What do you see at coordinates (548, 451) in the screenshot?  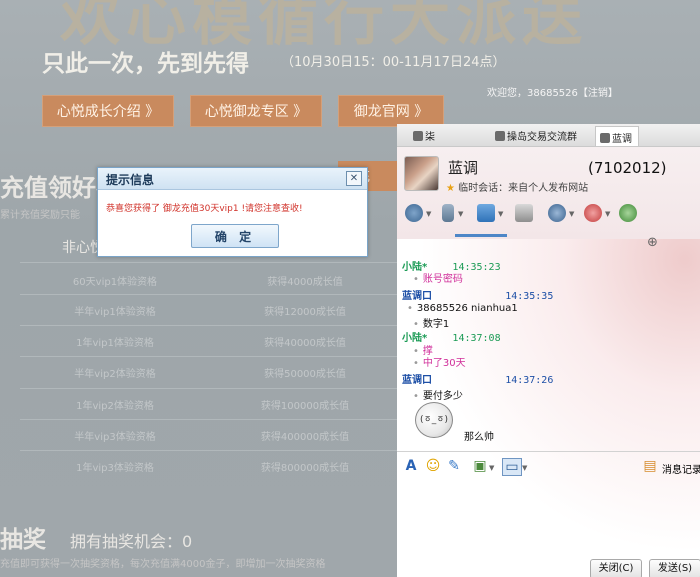 I see `input-divider` at bounding box center [548, 451].